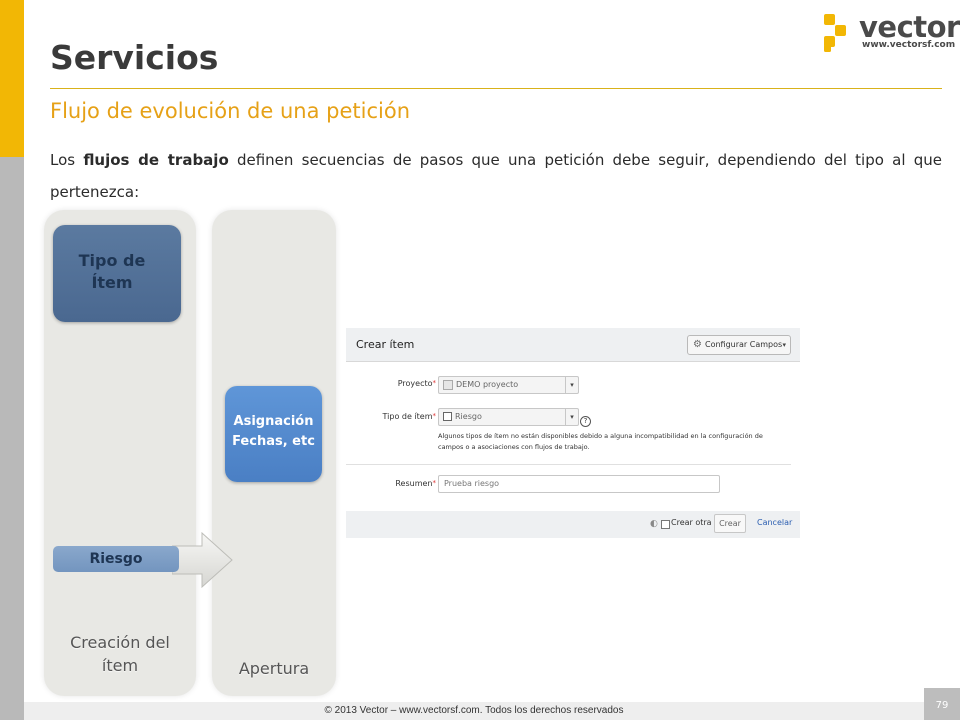 The height and width of the screenshot is (720, 960). What do you see at coordinates (414, 483) in the screenshot?
I see `resumen-label-text: Resumen` at bounding box center [414, 483].